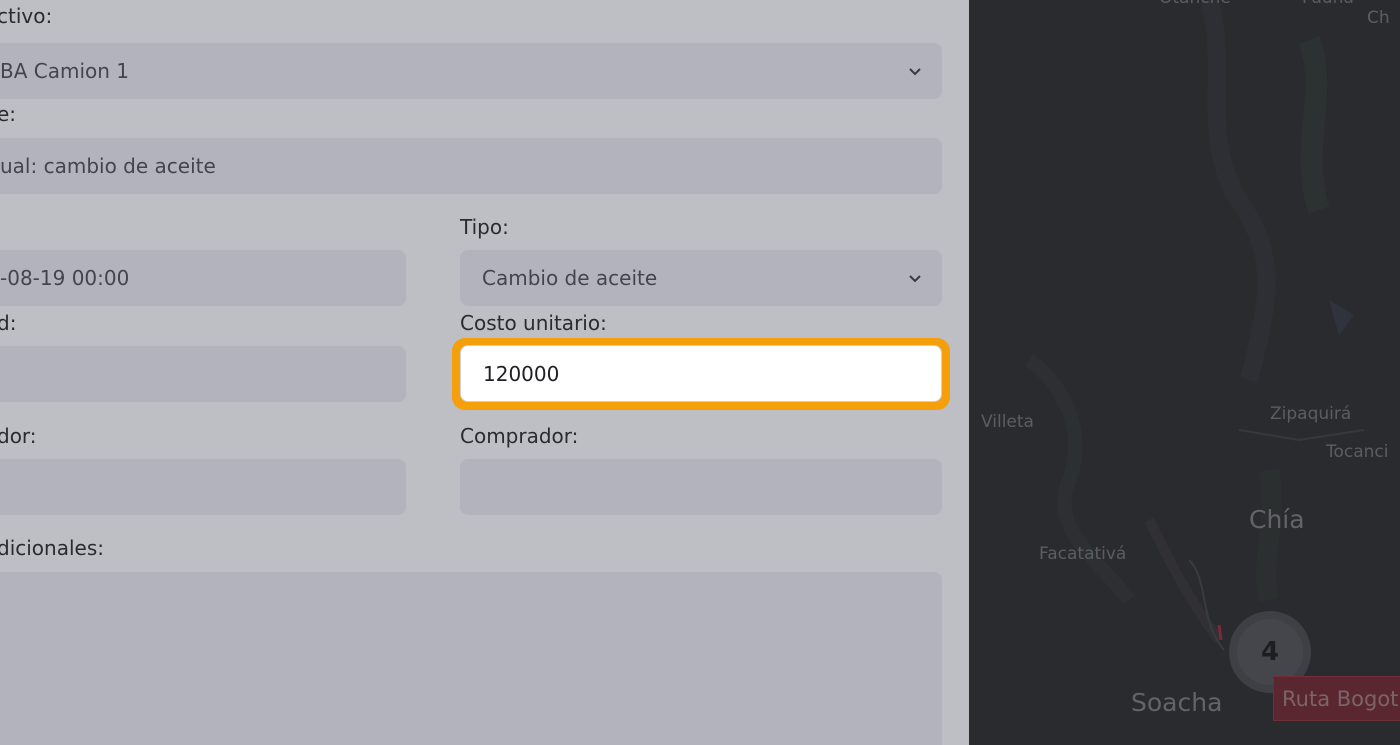  I want to click on comprador-input, so click(701, 487).